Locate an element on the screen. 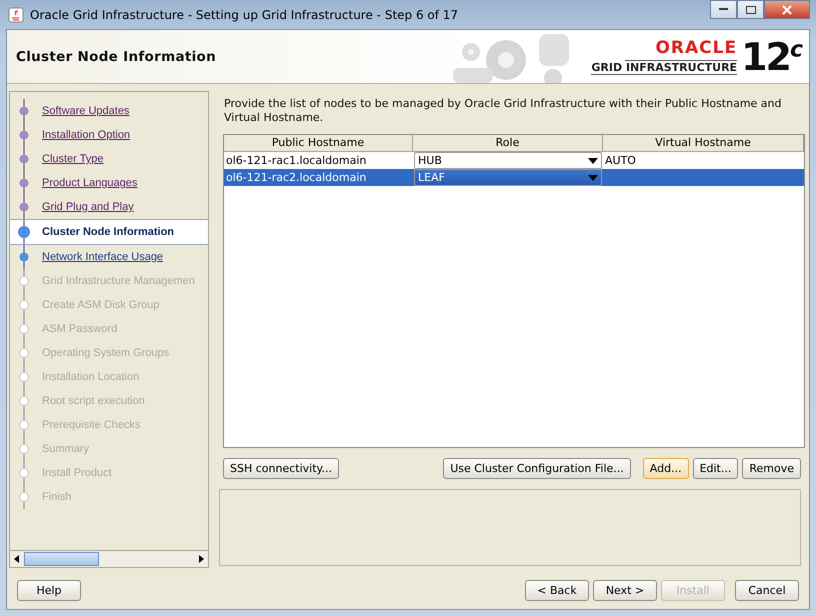 The image size is (816, 616). column-header: Public Hostname is located at coordinates (318, 143).